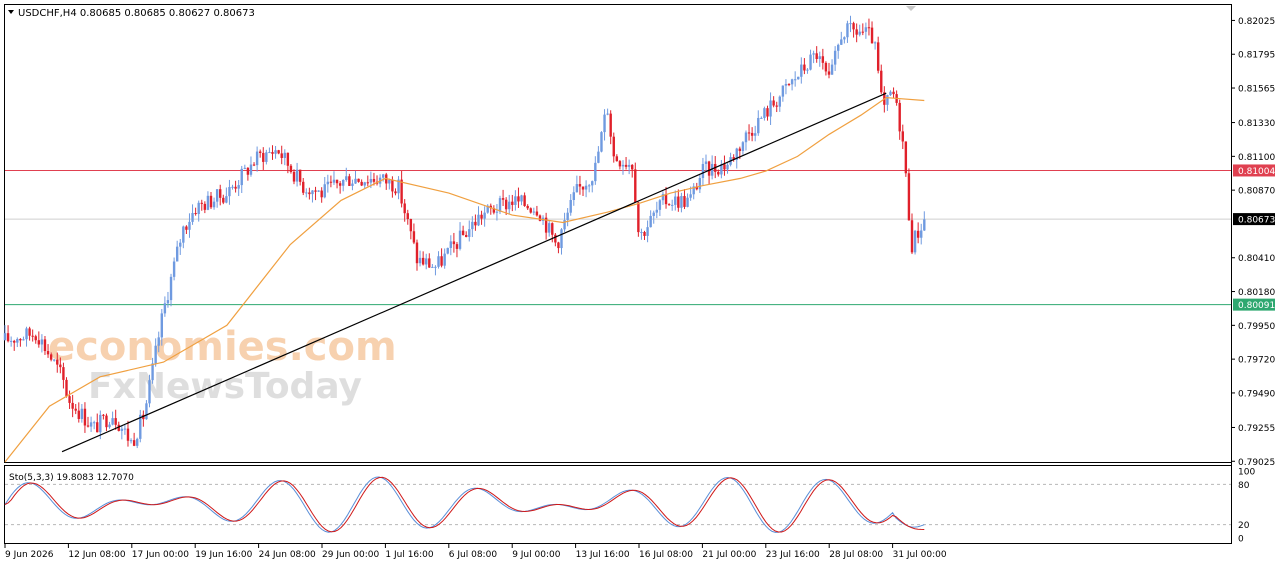 The height and width of the screenshot is (571, 1280). I want to click on price-tick-label: 0.81100, so click(1256, 158).